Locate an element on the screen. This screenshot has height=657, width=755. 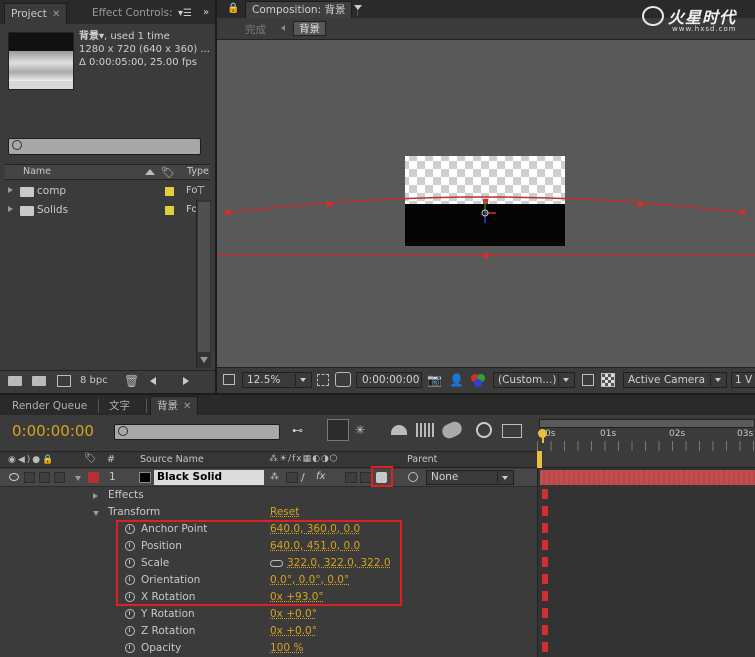
grid-guides-icon is located at coordinates (323, 380).